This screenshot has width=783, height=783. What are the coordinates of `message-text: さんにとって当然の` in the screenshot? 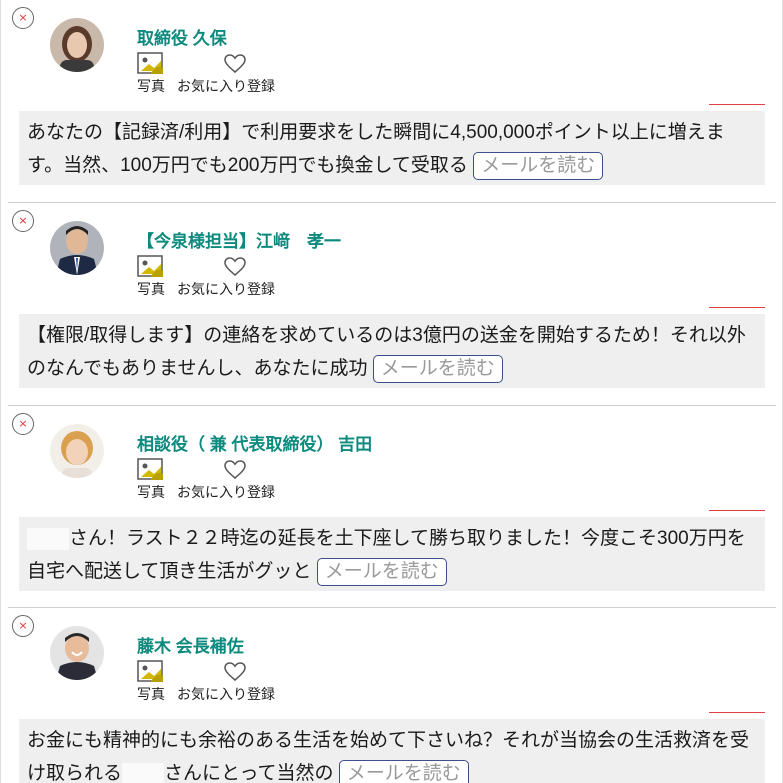 It's located at (249, 773).